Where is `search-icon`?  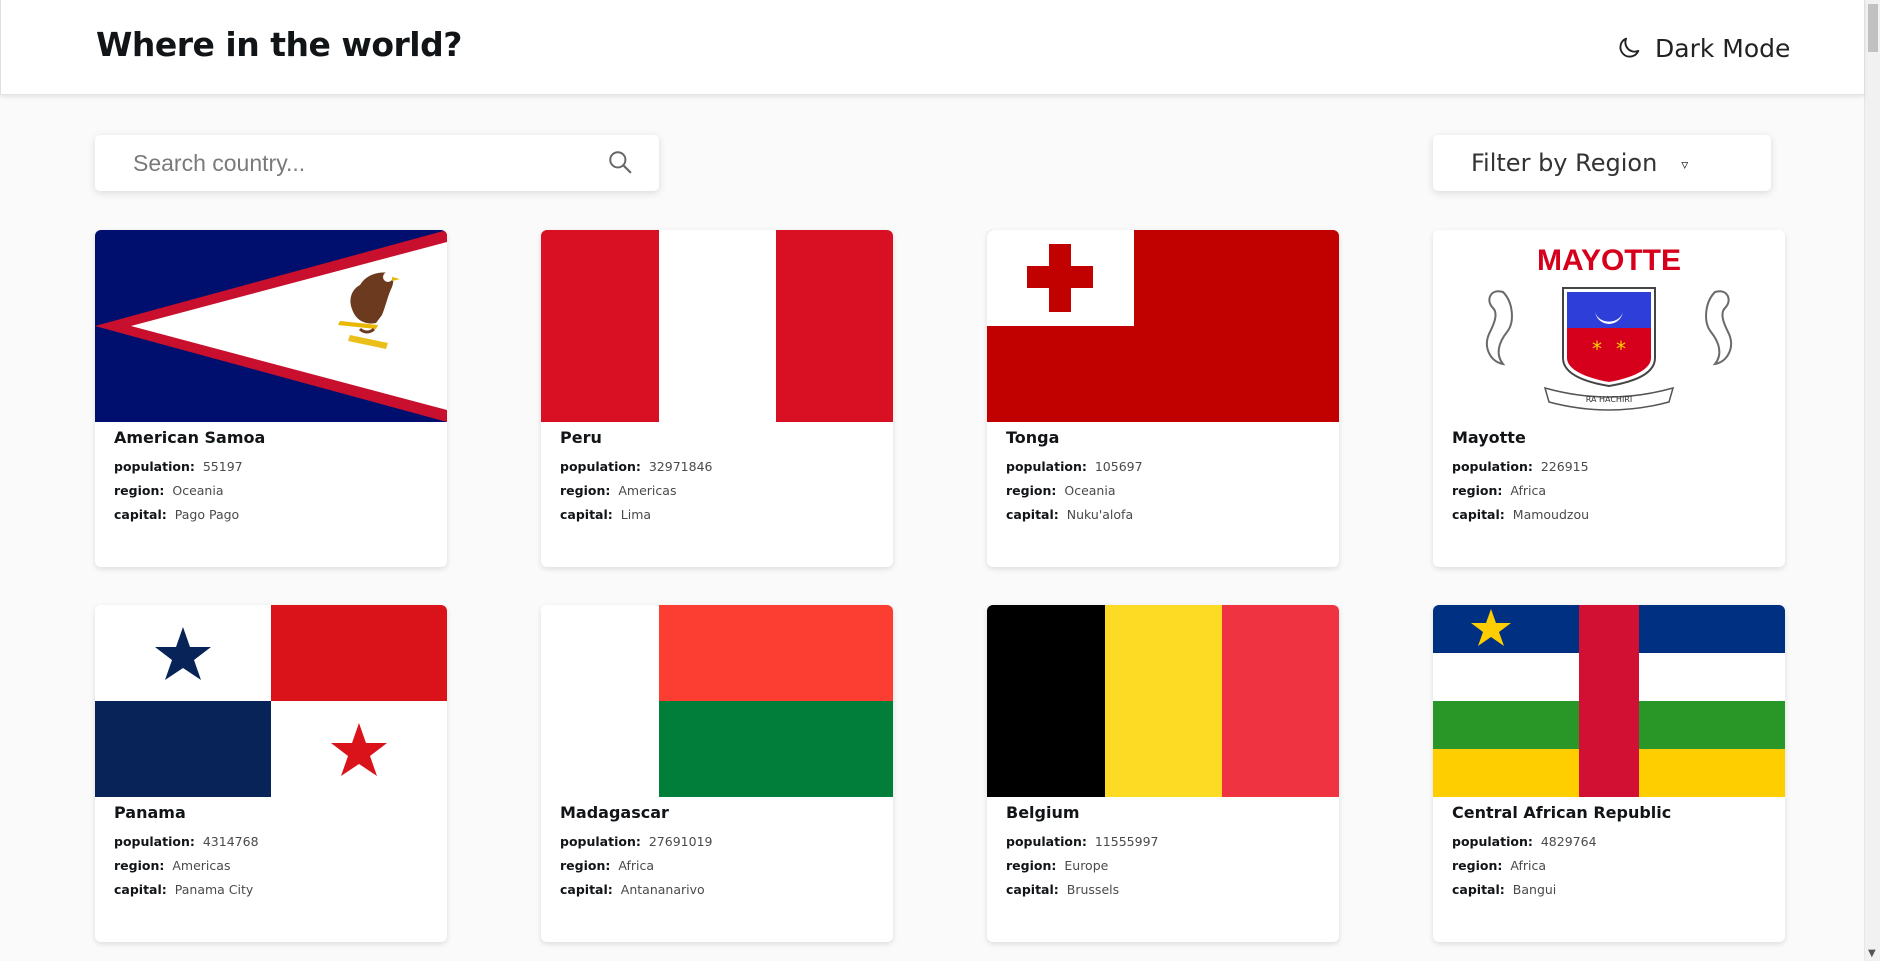
search-icon is located at coordinates (620, 162).